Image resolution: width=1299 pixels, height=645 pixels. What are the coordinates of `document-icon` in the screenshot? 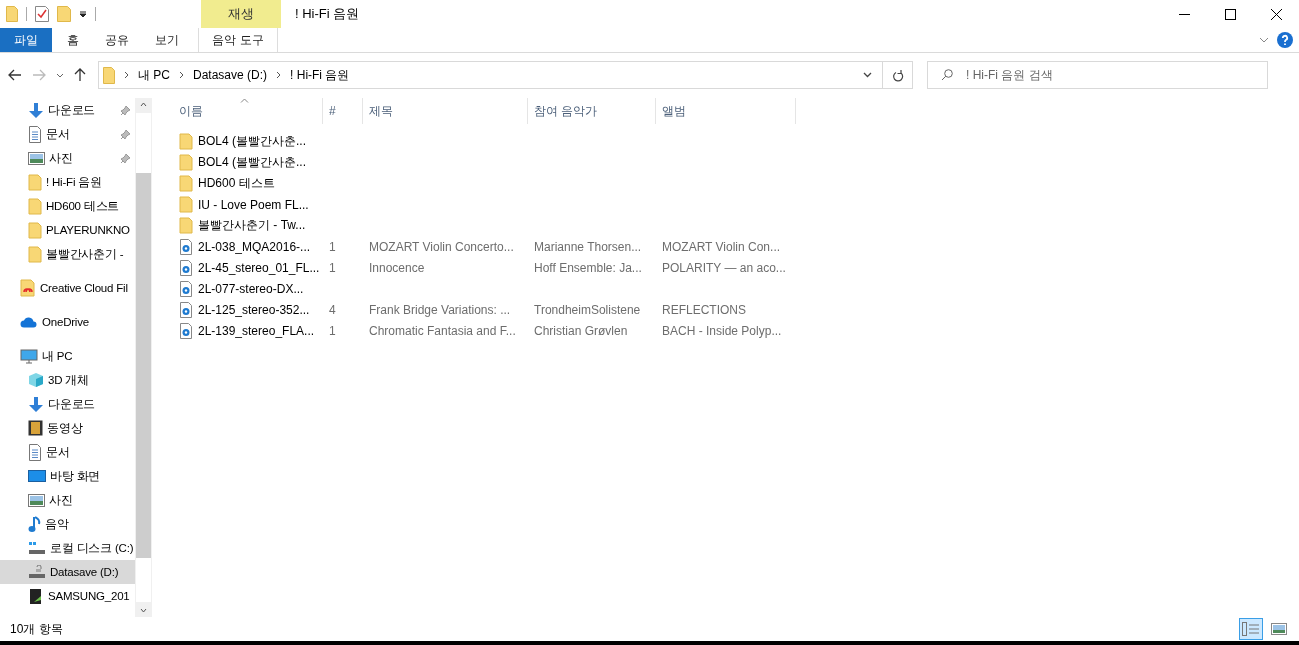 It's located at (35, 452).